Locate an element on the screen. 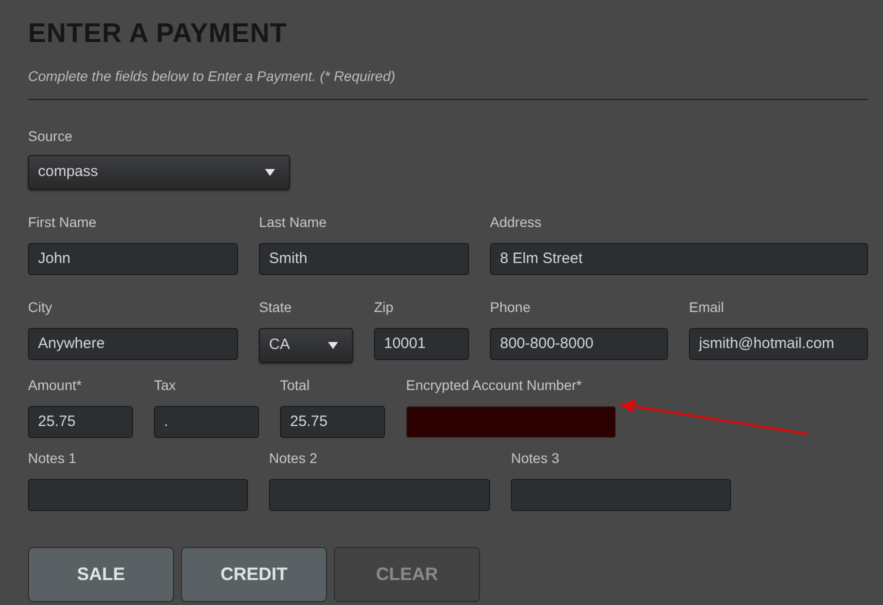 This screenshot has height=605, width=883. field-label: Notes 1 is located at coordinates (53, 458).